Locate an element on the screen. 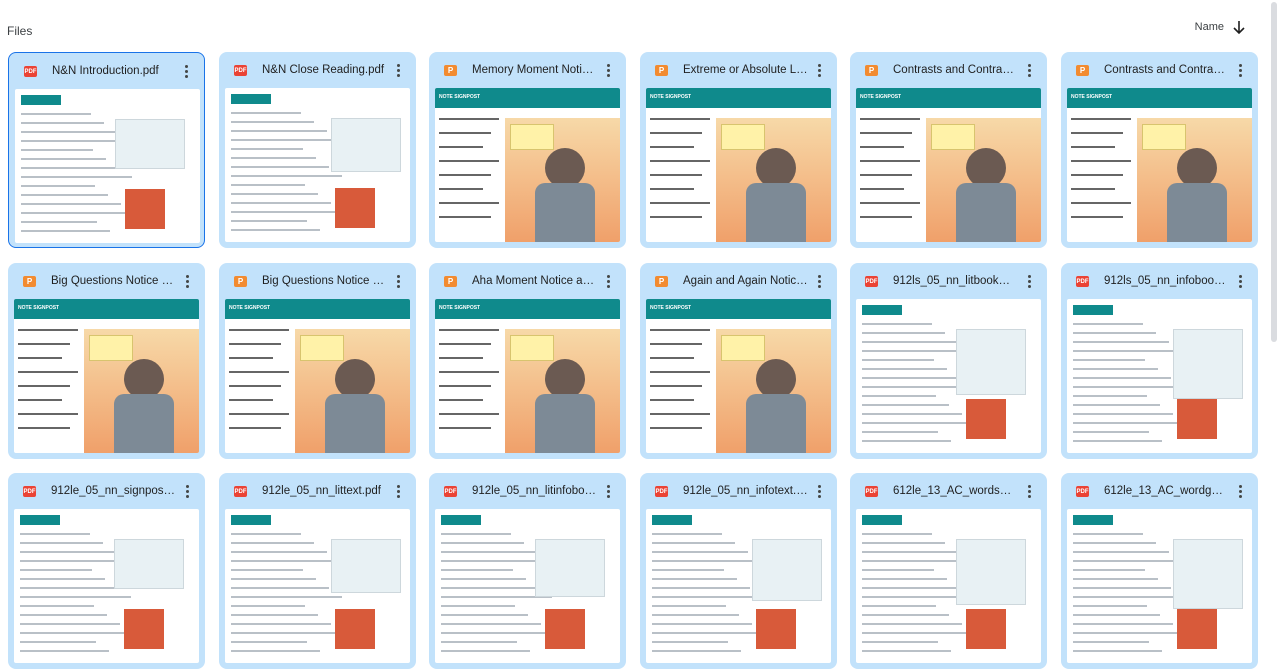 The image size is (1280, 669). sort-by-name-button: Name is located at coordinates (1220, 27).